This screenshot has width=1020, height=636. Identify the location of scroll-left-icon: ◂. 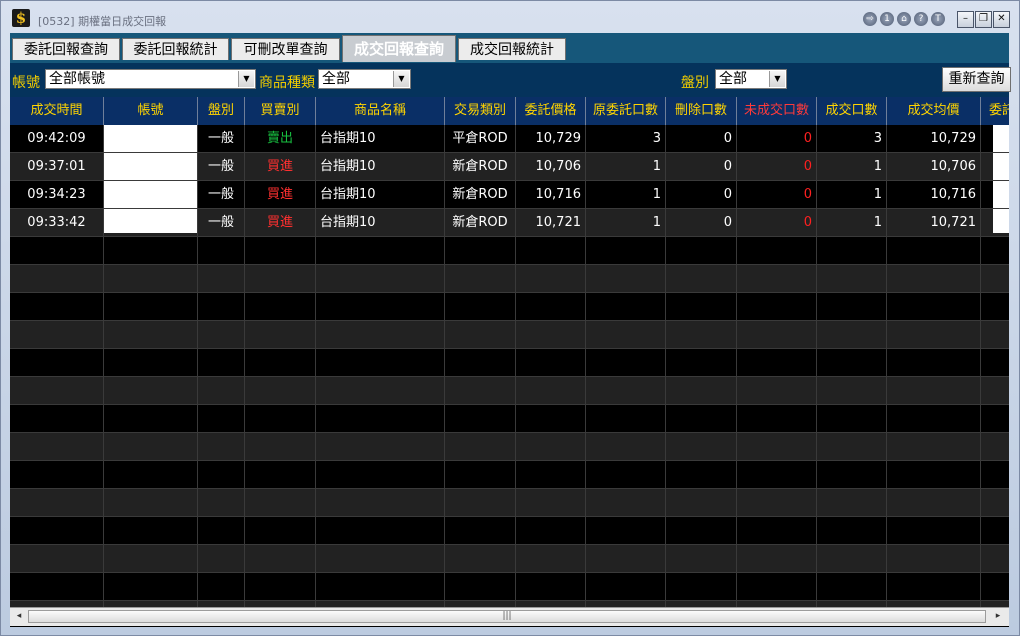
(19, 616).